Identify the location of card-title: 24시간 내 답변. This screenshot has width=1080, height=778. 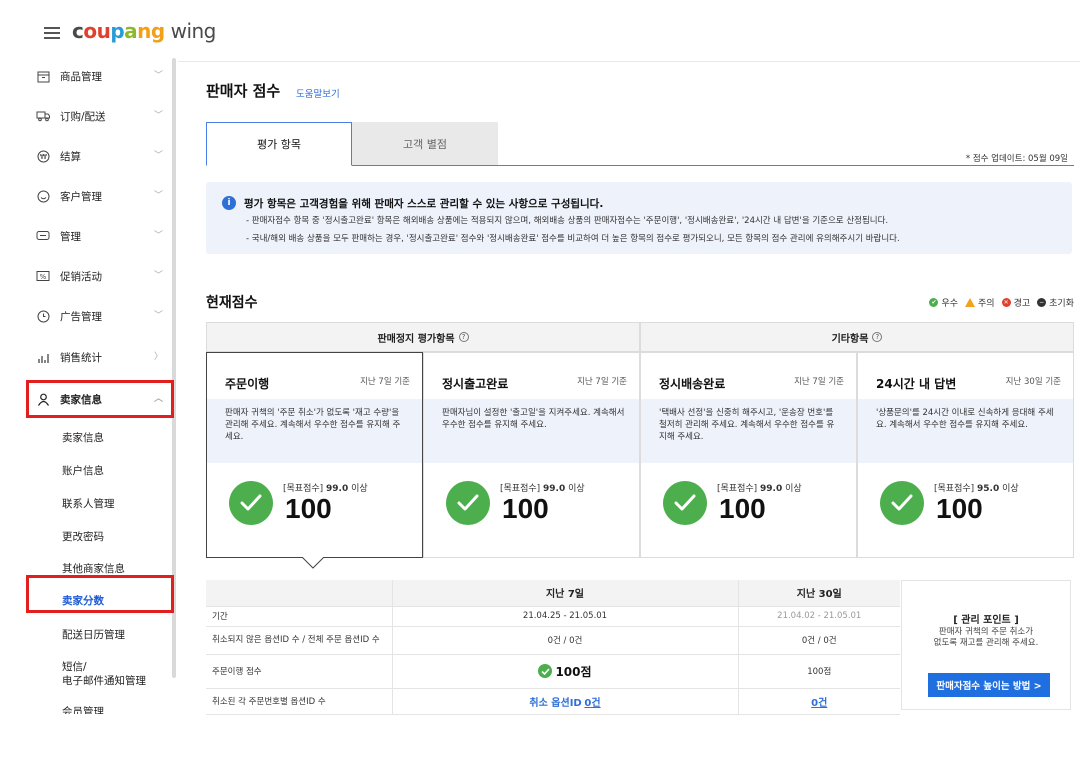
(916, 384).